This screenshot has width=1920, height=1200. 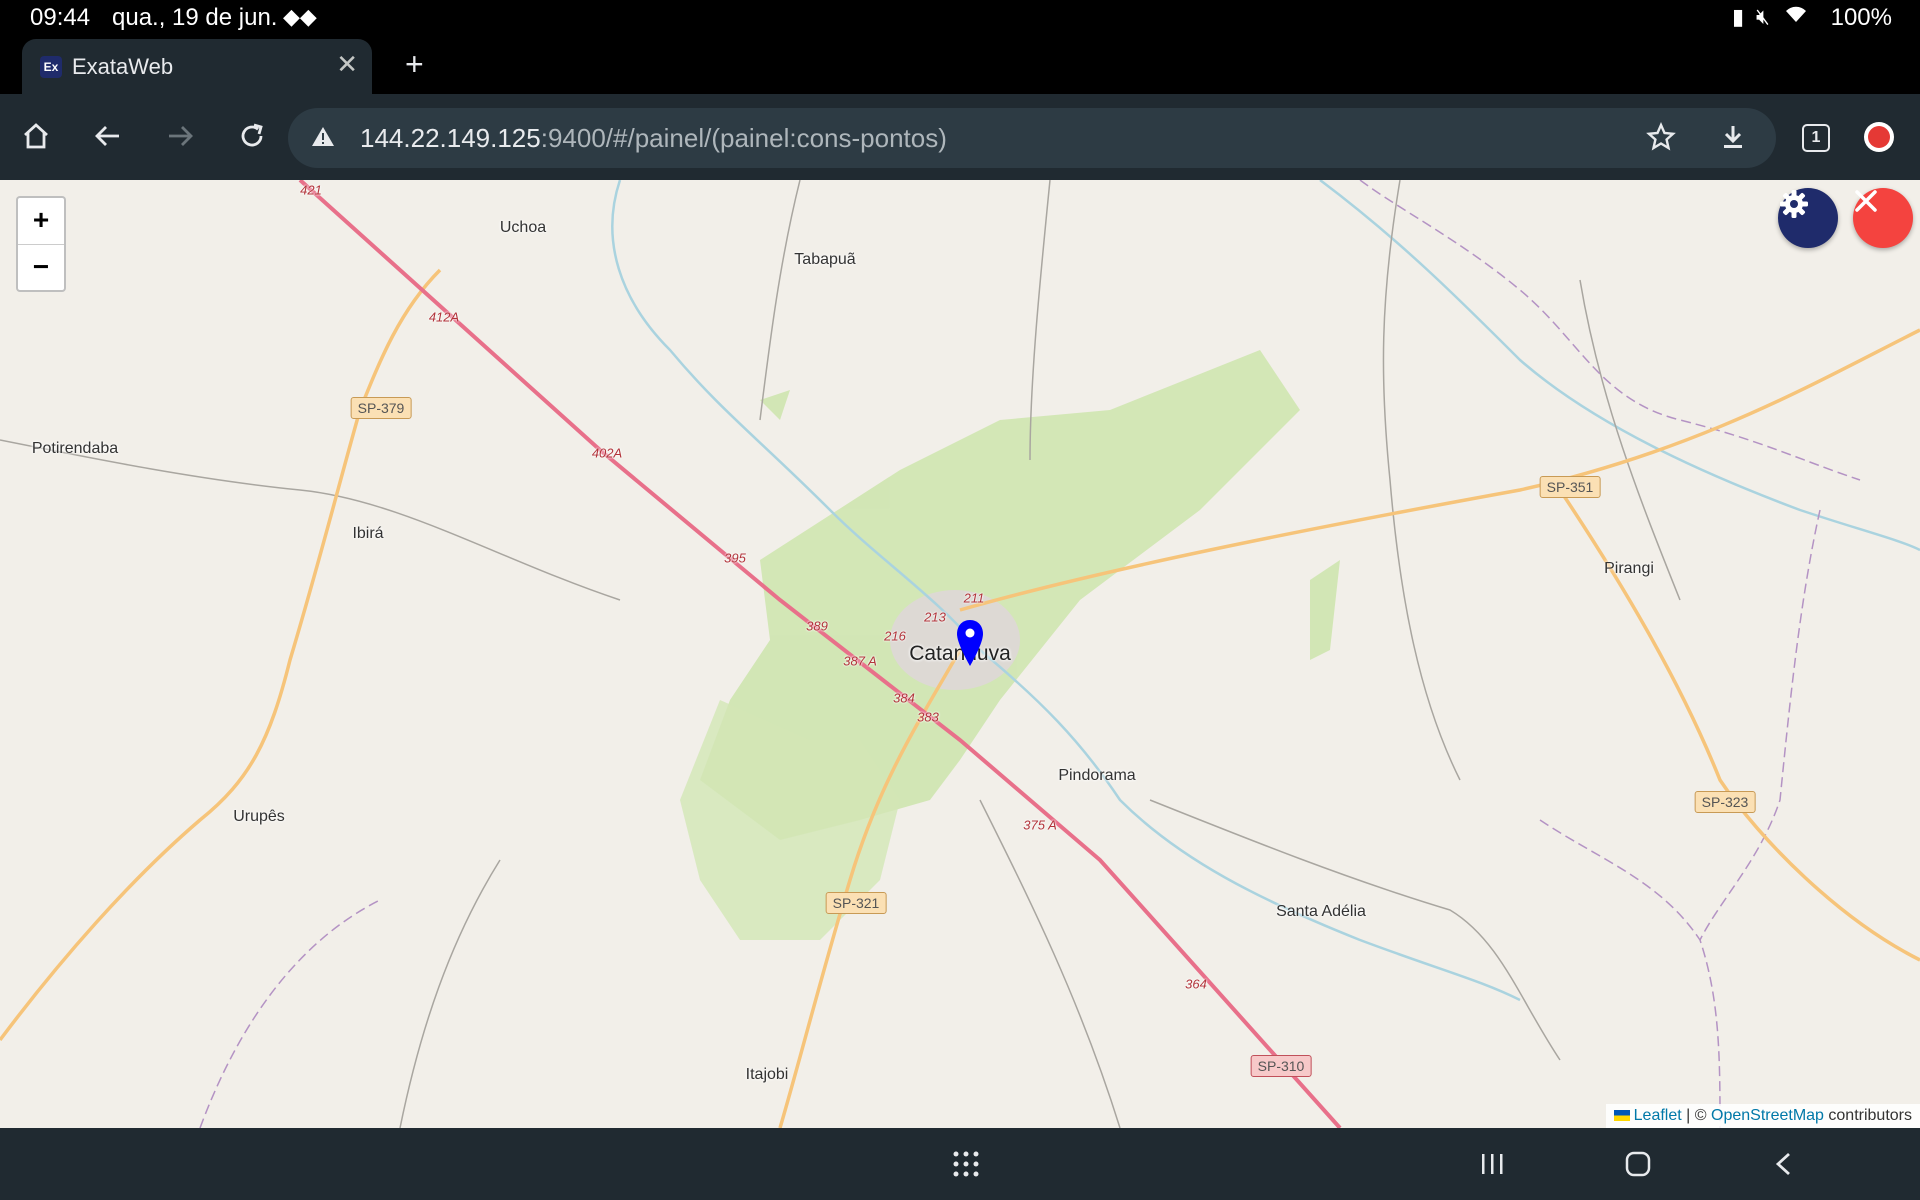 I want to click on recents-button, so click(x=1492, y=1164).